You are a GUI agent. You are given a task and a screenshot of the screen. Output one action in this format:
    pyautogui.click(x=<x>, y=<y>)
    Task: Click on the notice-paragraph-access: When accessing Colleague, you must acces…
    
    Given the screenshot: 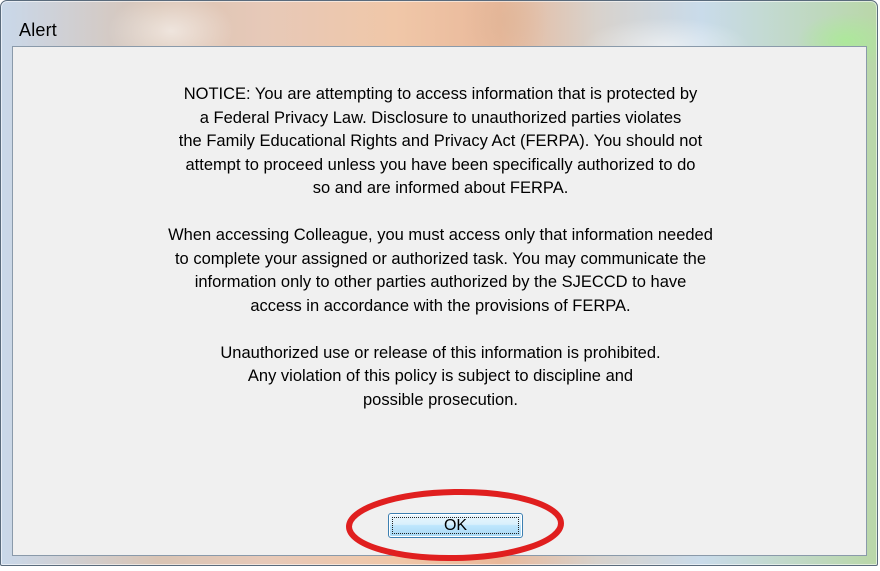 What is the action you would take?
    pyautogui.click(x=440, y=270)
    